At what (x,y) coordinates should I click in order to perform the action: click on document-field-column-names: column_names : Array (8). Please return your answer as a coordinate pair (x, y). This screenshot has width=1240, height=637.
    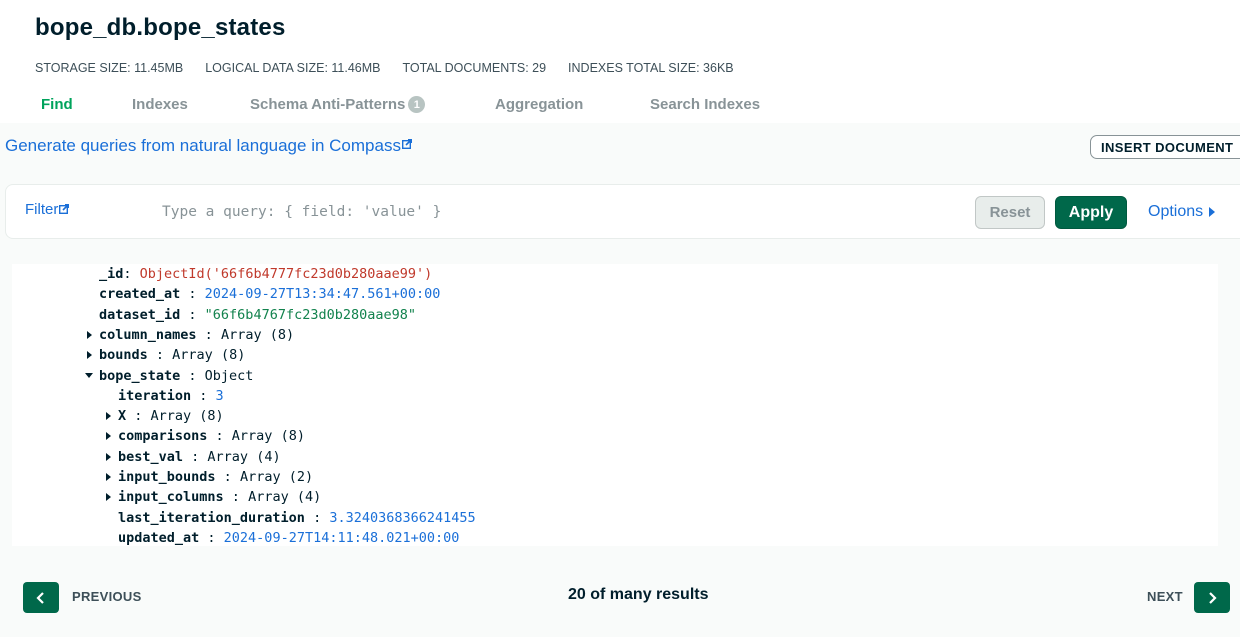
    Looking at the image, I should click on (196, 335).